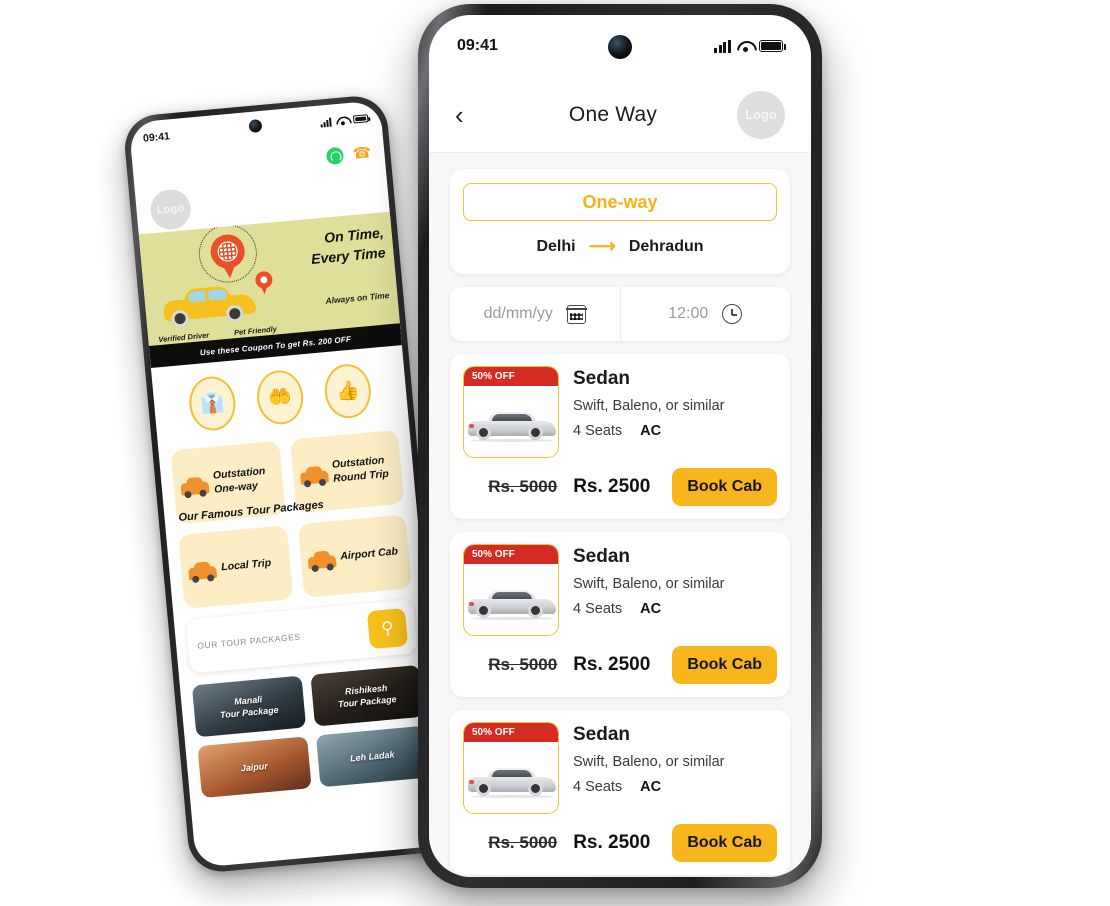 This screenshot has width=1110, height=906. I want to click on calendar-icon, so click(576, 314).